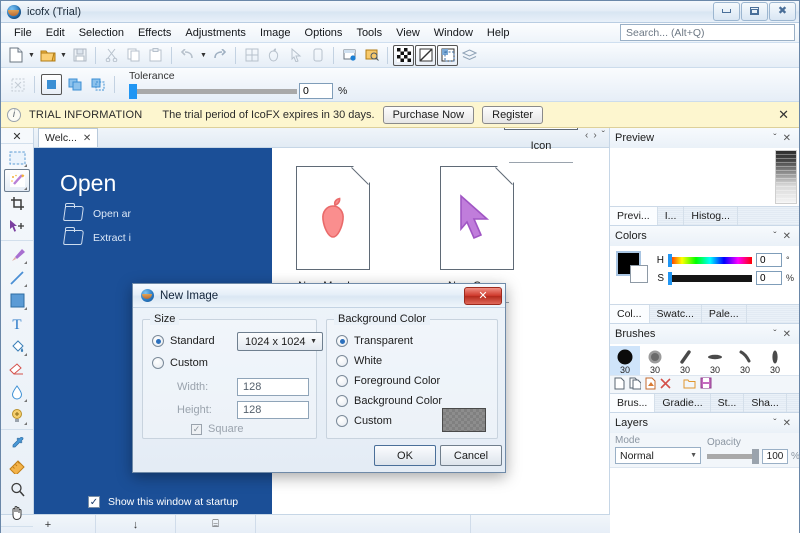 Image resolution: width=800 pixels, height=533 pixels. I want to click on square-checkbox: ✓, so click(196, 429).